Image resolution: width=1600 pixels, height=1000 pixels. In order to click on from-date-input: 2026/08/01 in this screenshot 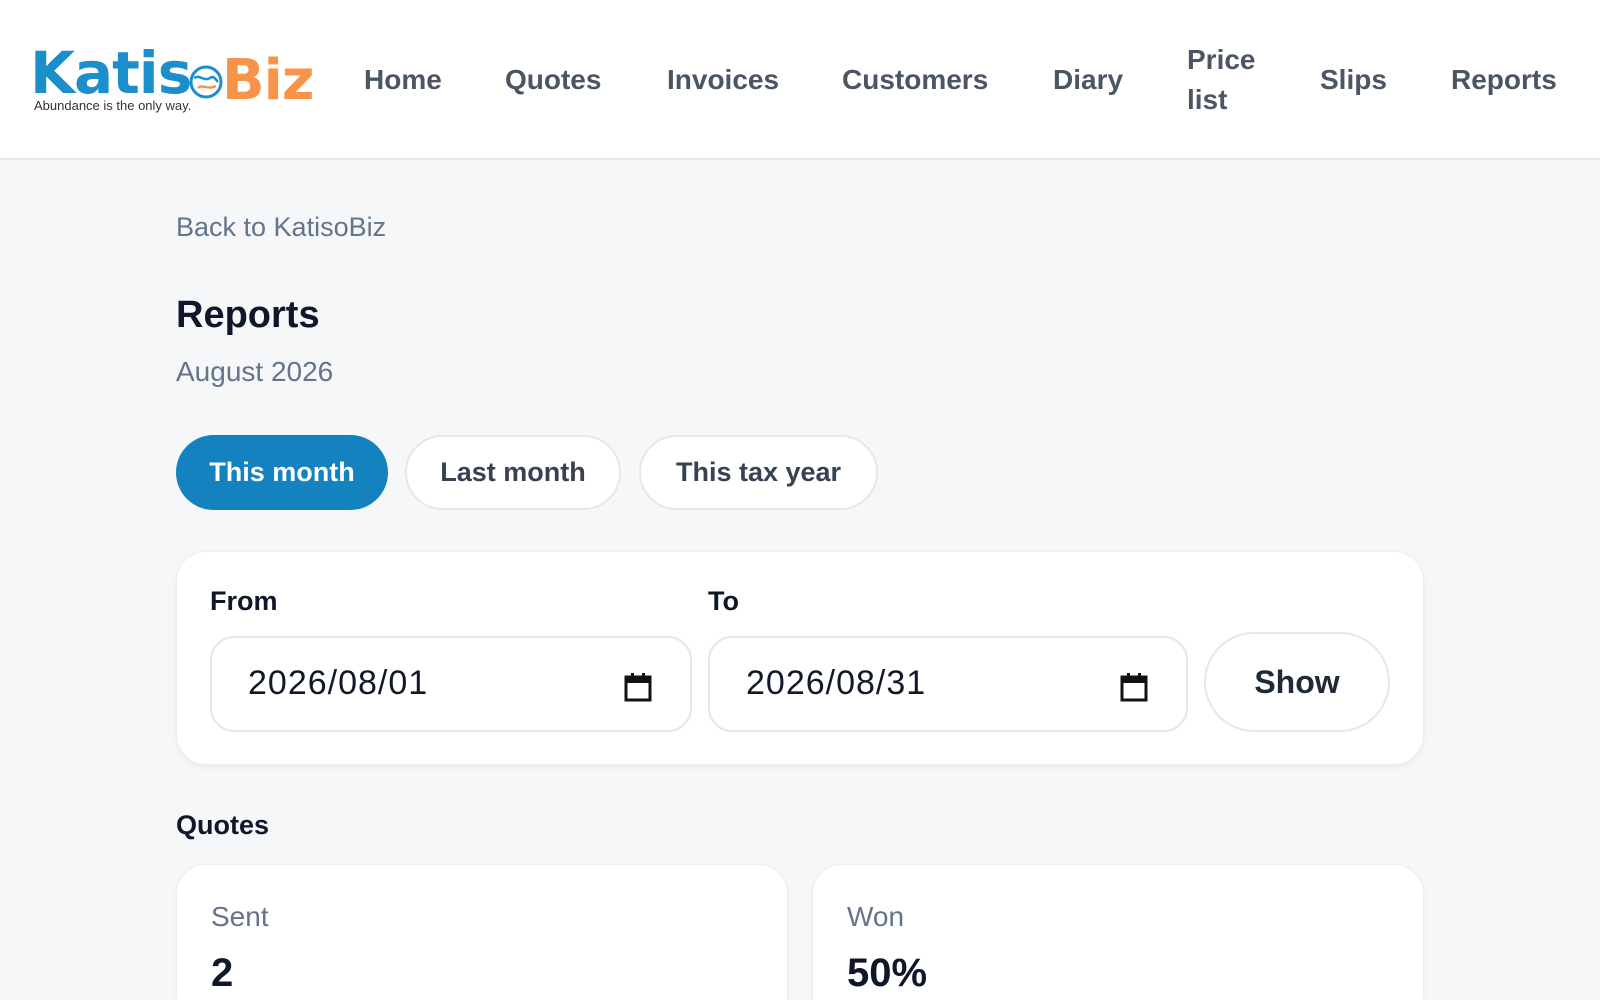, I will do `click(451, 684)`.